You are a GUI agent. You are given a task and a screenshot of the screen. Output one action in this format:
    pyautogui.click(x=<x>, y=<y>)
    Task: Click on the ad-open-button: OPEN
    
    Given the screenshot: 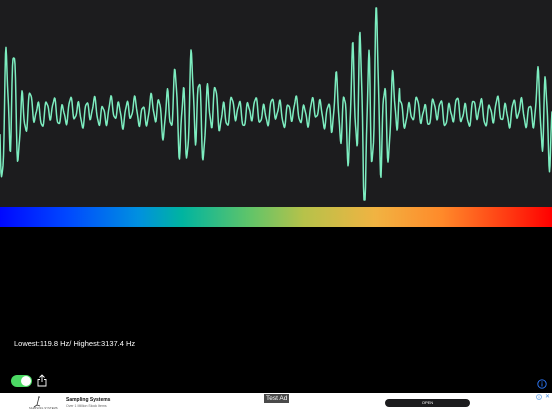 What is the action you would take?
    pyautogui.click(x=427, y=403)
    